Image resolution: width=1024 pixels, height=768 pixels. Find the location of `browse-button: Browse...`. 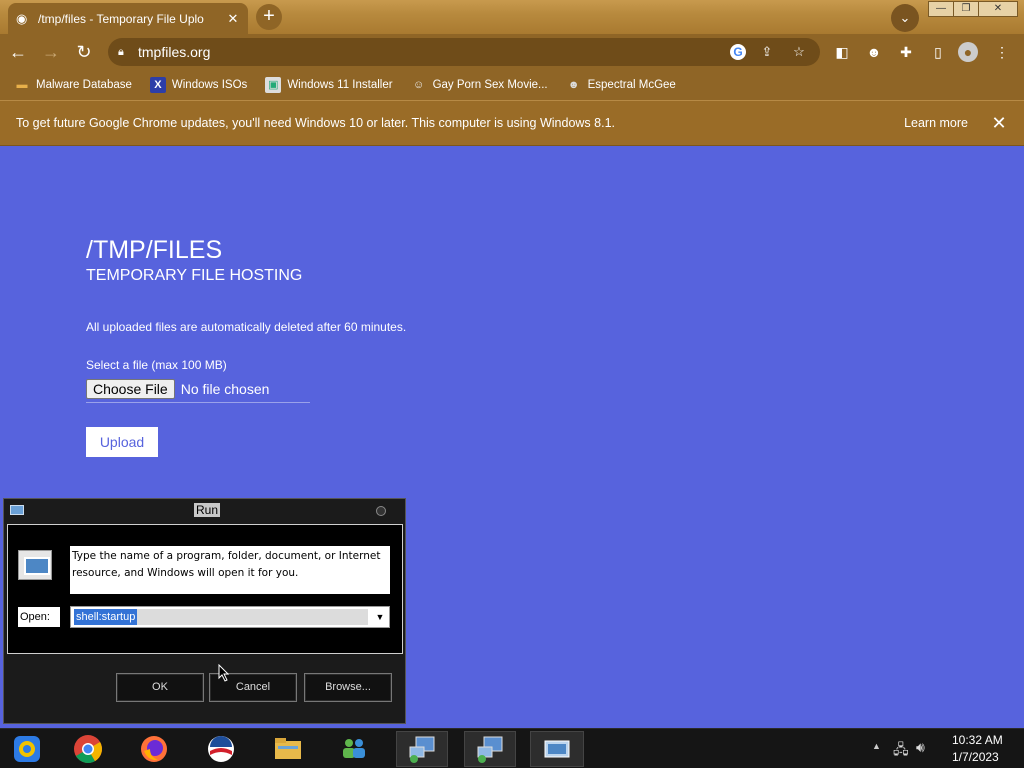

browse-button: Browse... is located at coordinates (348, 687).